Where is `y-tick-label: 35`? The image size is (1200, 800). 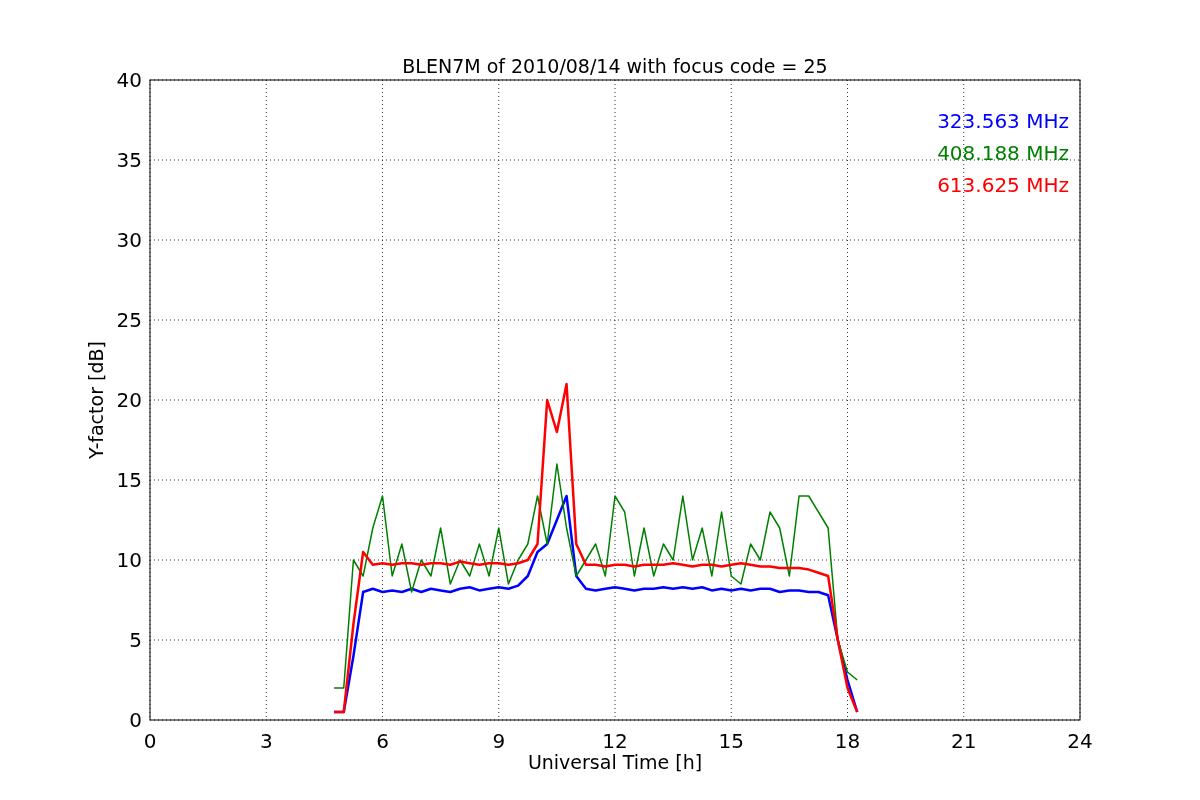 y-tick-label: 35 is located at coordinates (129, 160).